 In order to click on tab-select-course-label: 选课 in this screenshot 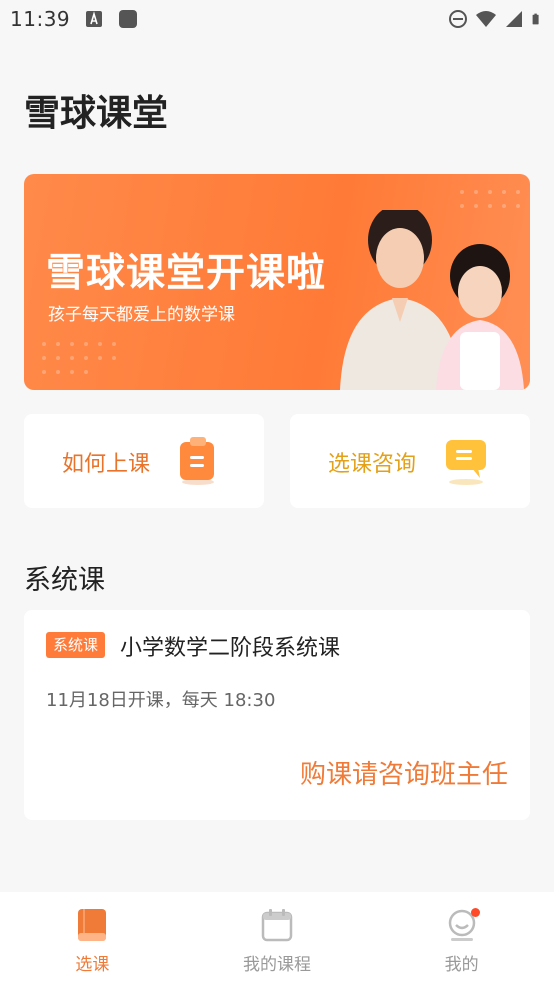, I will do `click(92, 965)`.